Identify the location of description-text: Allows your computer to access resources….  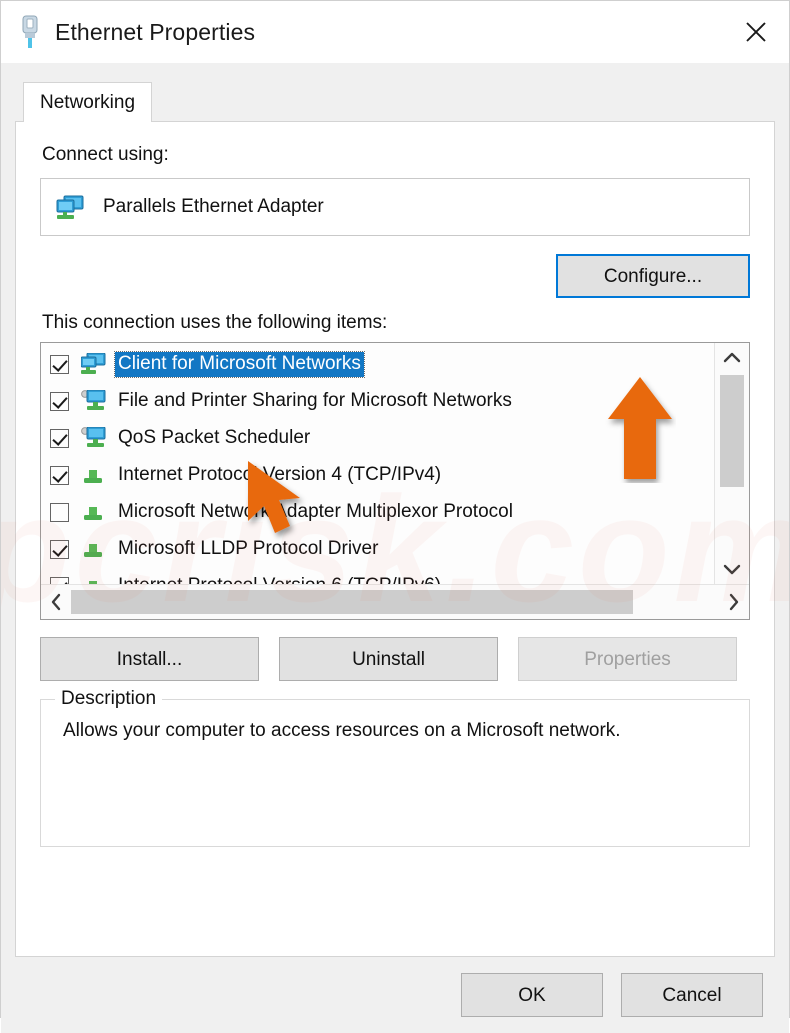
(342, 730).